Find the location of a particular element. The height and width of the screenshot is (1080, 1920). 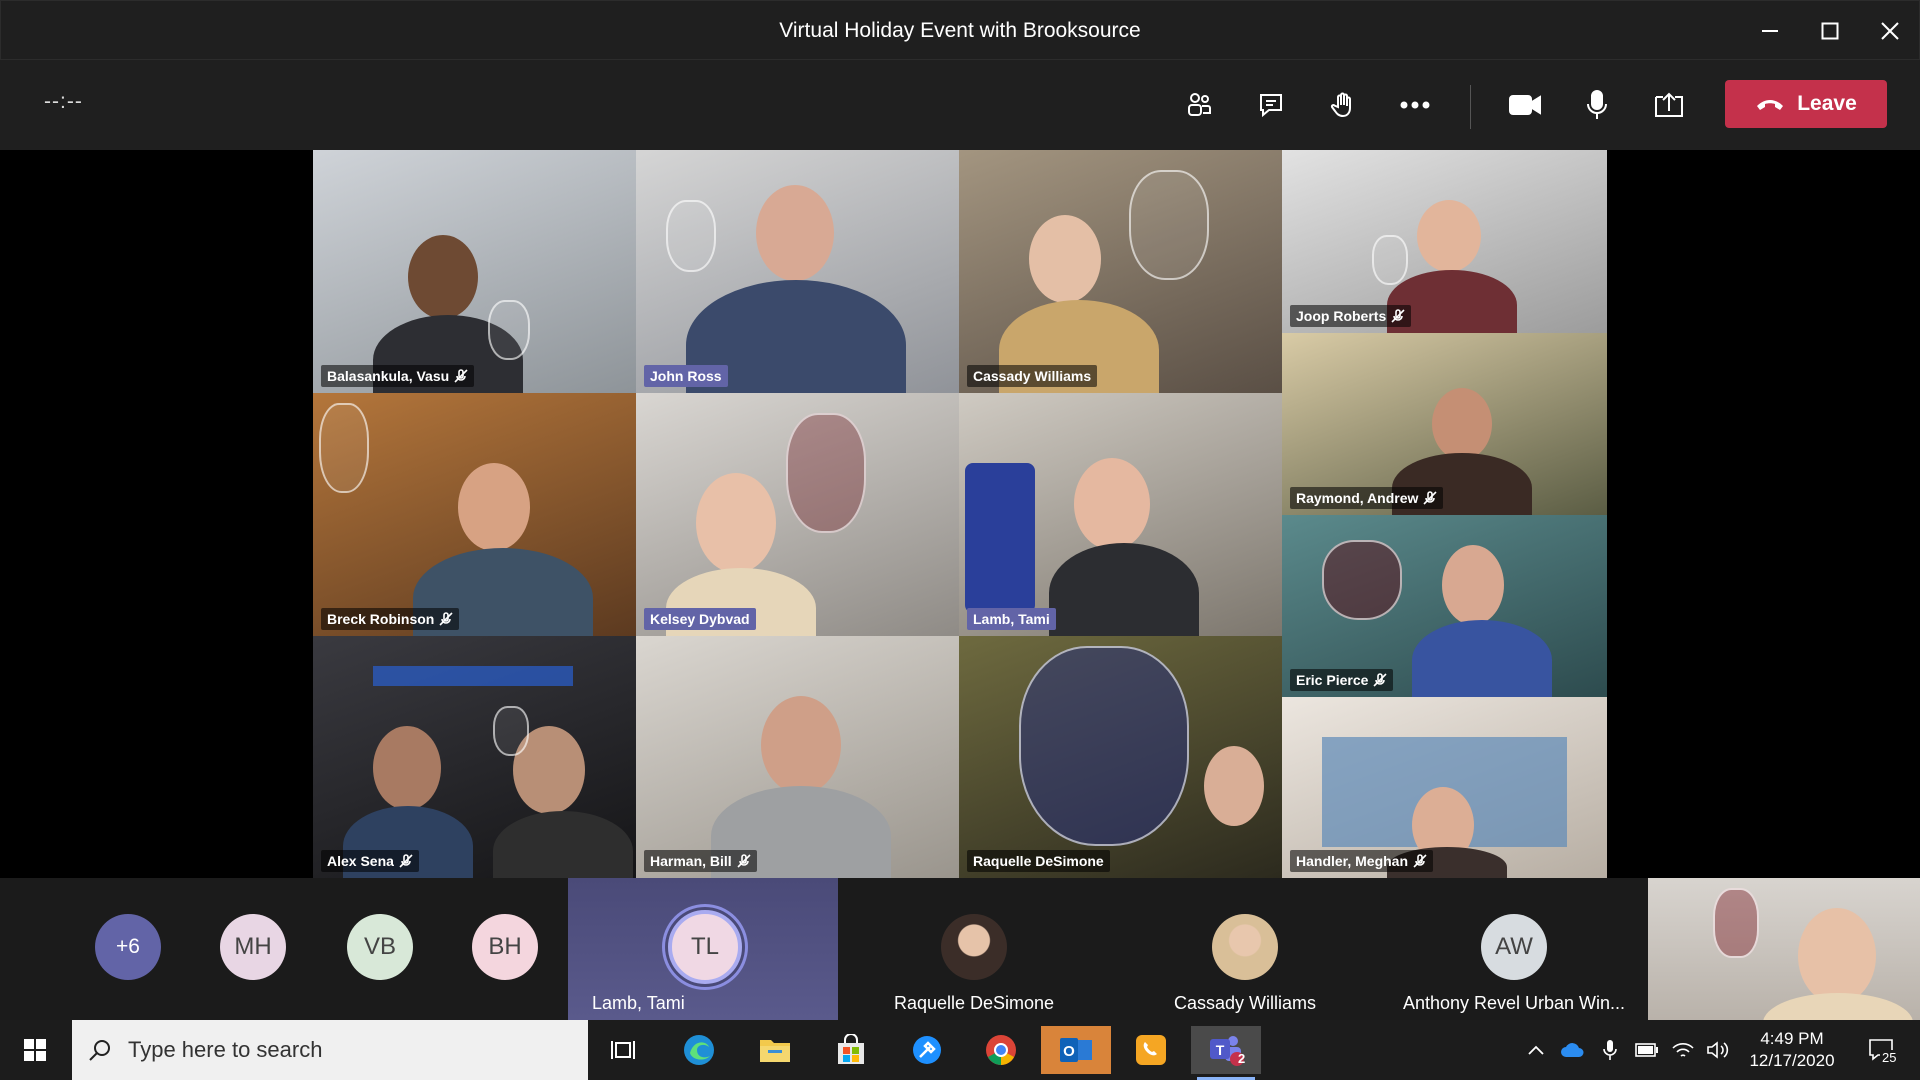

window-title: Virtual Holiday Event with Brooksource is located at coordinates (960, 30).